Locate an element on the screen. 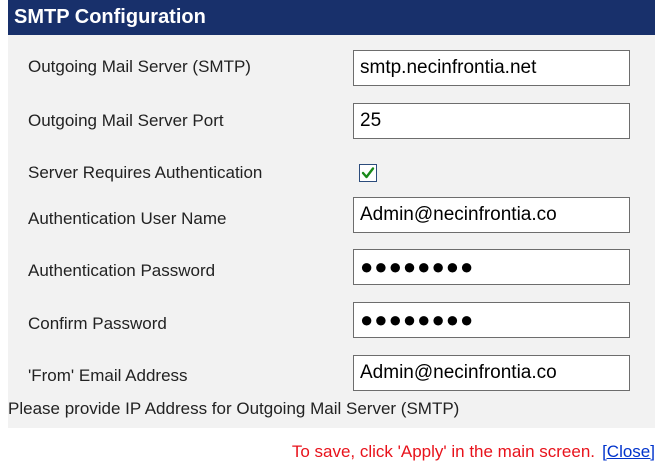 The width and height of the screenshot is (655, 476). confirm-password-label: Confirm Password is located at coordinates (97, 323).